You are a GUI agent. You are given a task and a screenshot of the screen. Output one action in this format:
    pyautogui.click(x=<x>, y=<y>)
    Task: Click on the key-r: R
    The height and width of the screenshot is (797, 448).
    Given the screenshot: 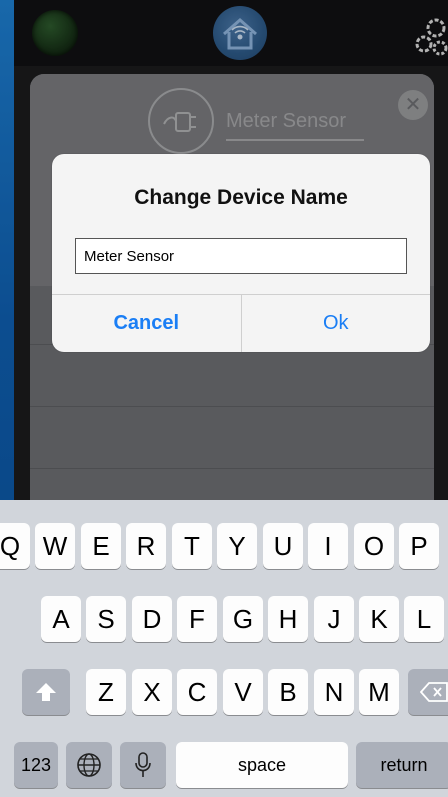 What is the action you would take?
    pyautogui.click(x=146, y=546)
    